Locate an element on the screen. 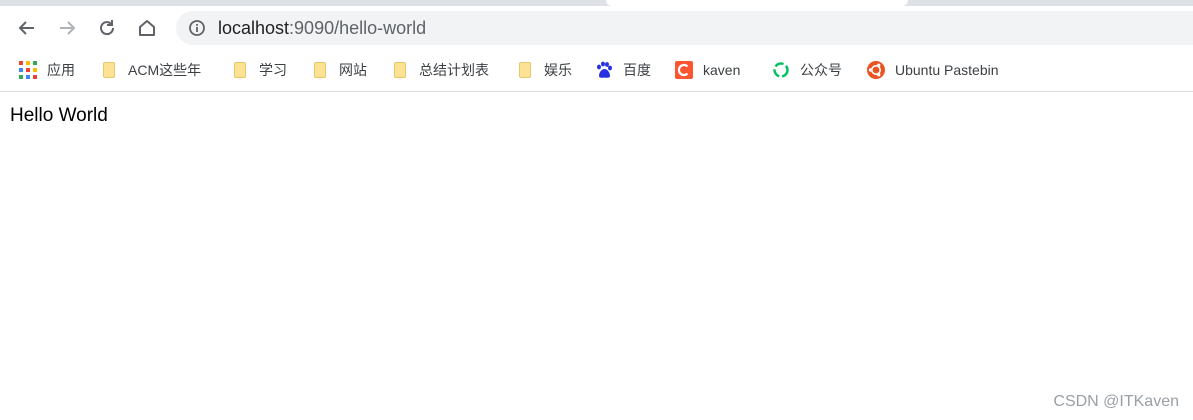  forward-button is located at coordinates (67, 28).